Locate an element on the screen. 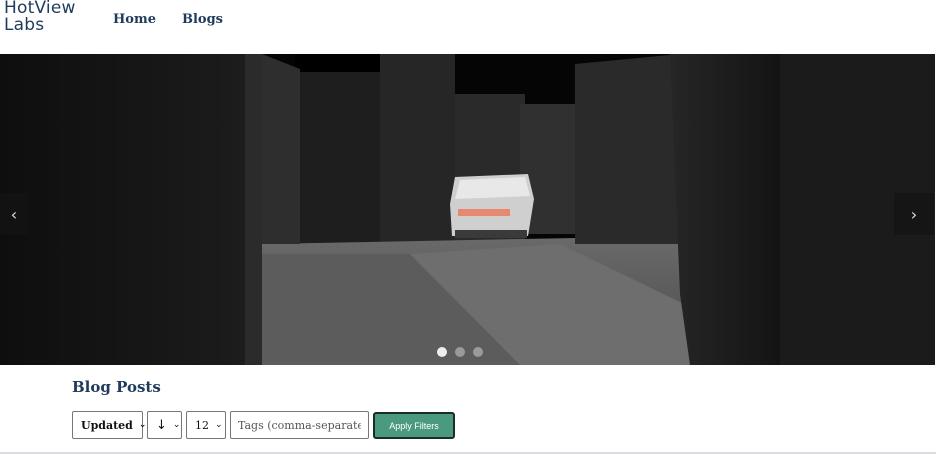  page-size-select: 12 ⌄ is located at coordinates (206, 425).